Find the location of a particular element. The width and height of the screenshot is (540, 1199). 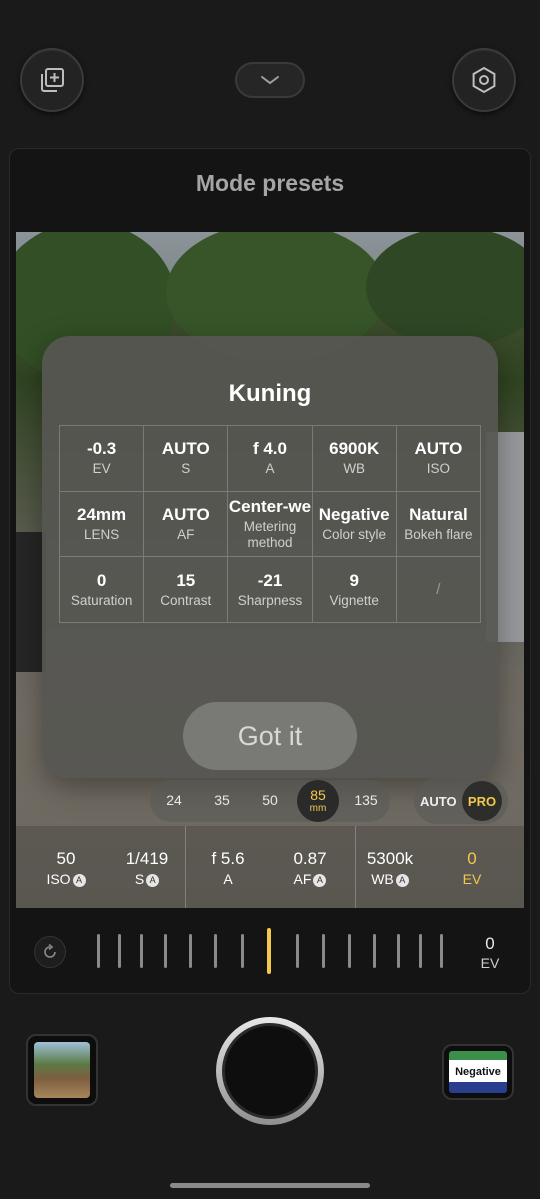

focal-option: 35 is located at coordinates (222, 800).